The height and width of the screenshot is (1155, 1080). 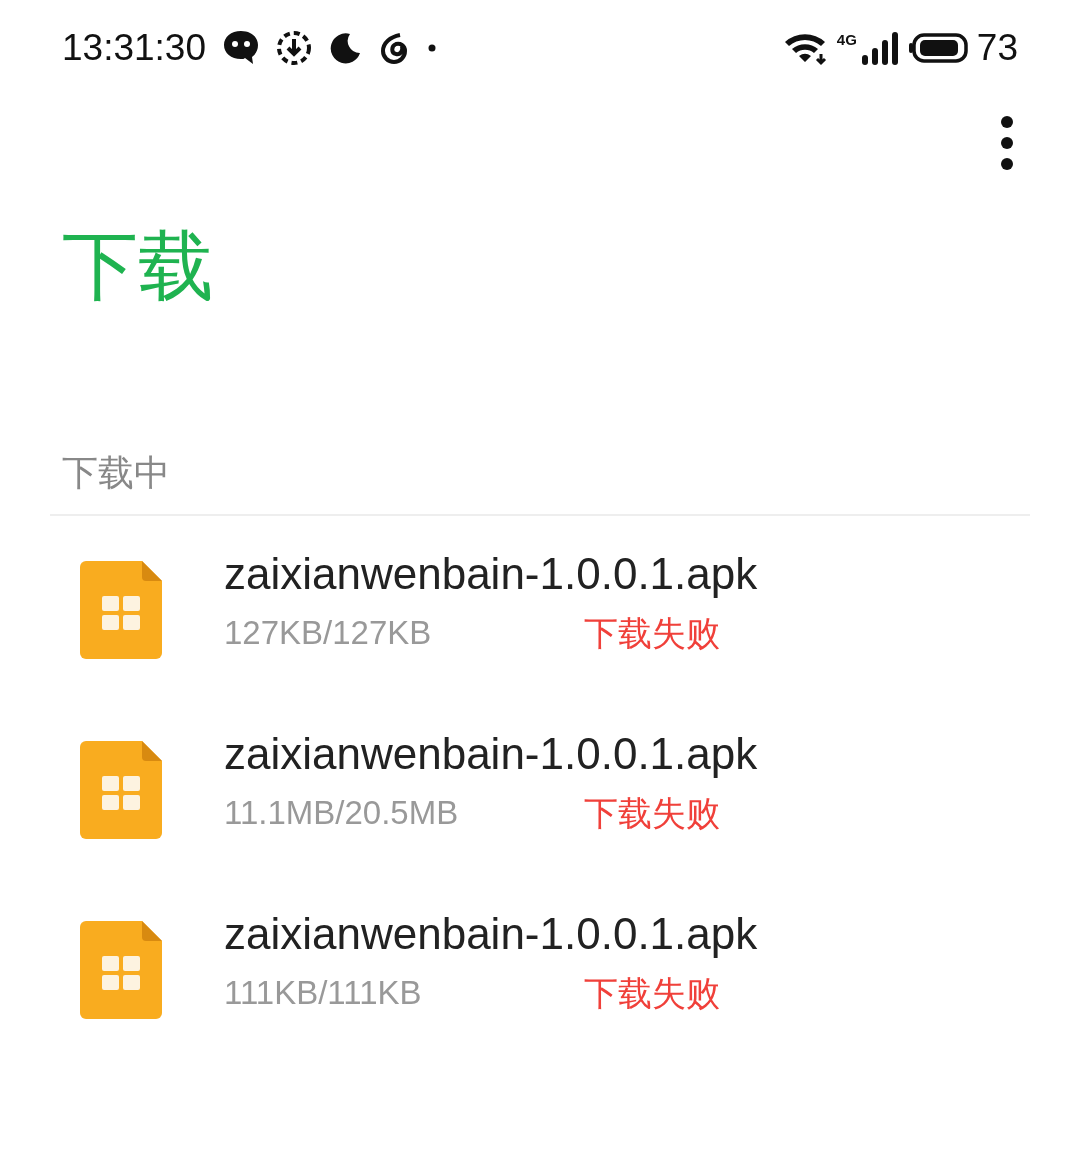 What do you see at coordinates (432, 47) in the screenshot?
I see `dot-icon` at bounding box center [432, 47].